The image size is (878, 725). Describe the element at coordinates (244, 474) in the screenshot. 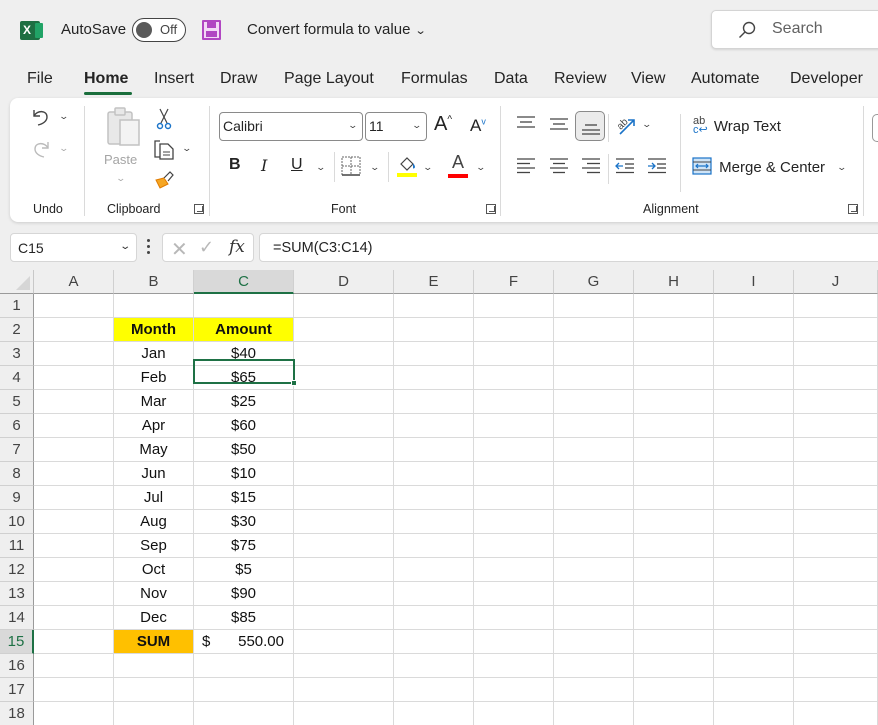

I see `cell-amount: $10` at that location.